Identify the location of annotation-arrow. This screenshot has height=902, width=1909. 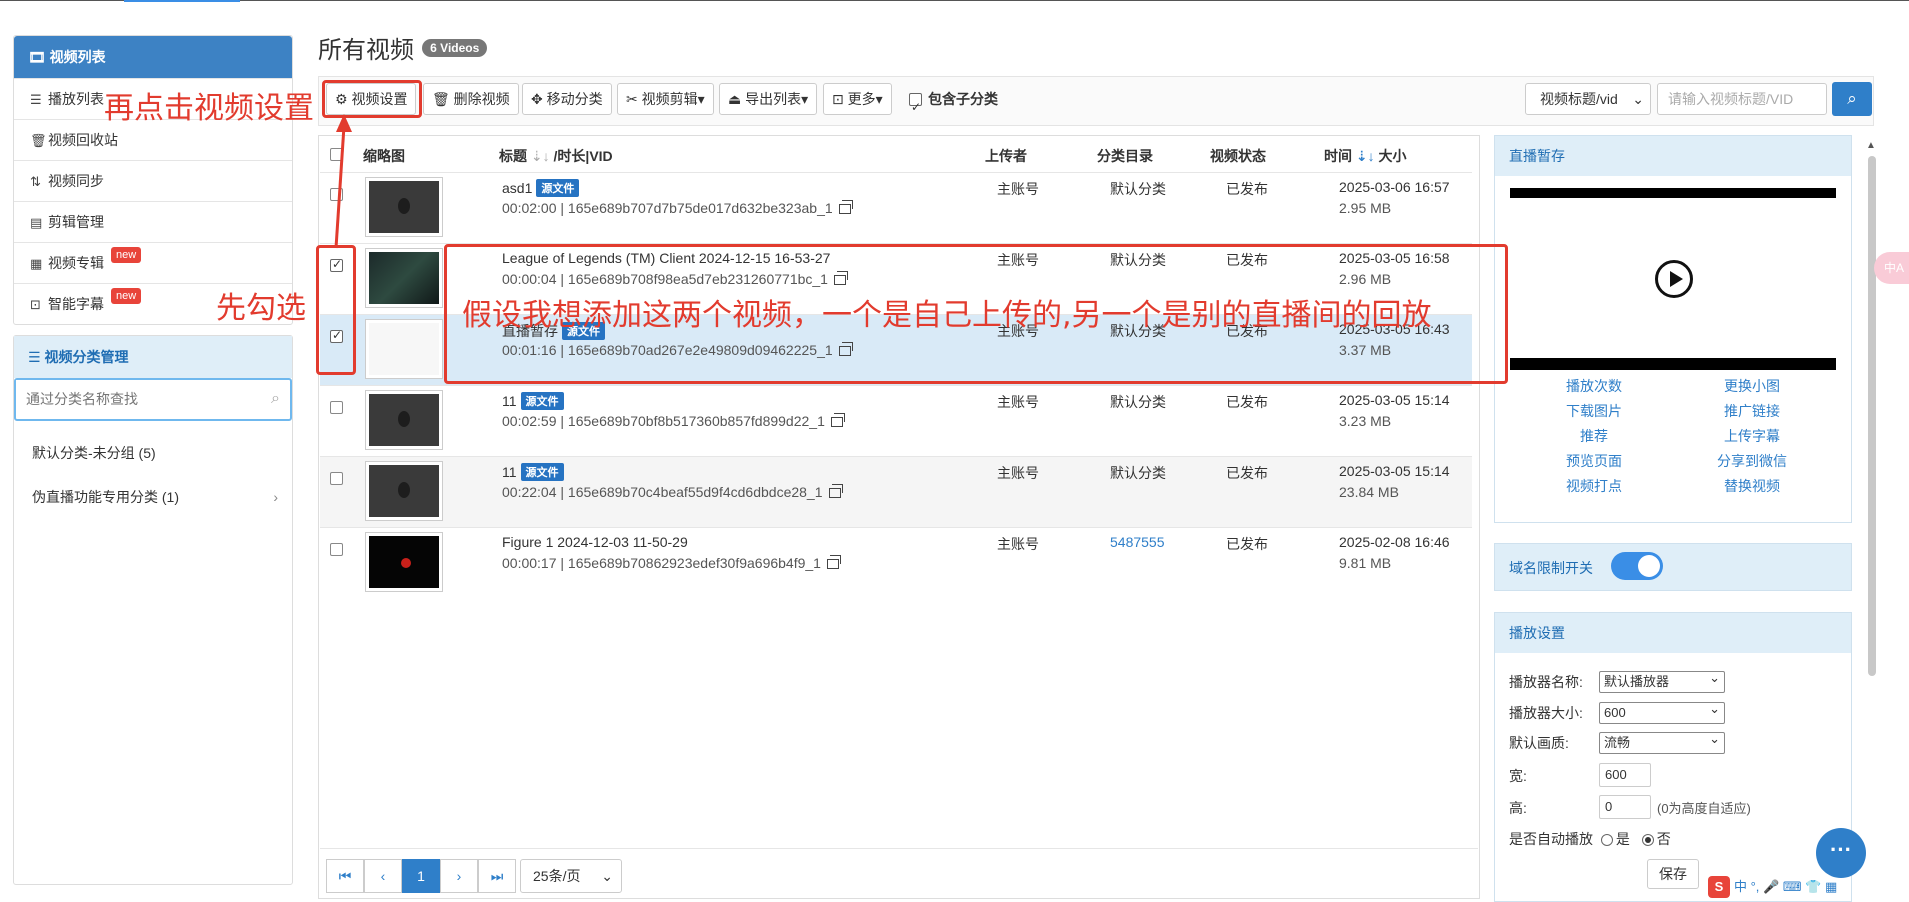
(343, 181).